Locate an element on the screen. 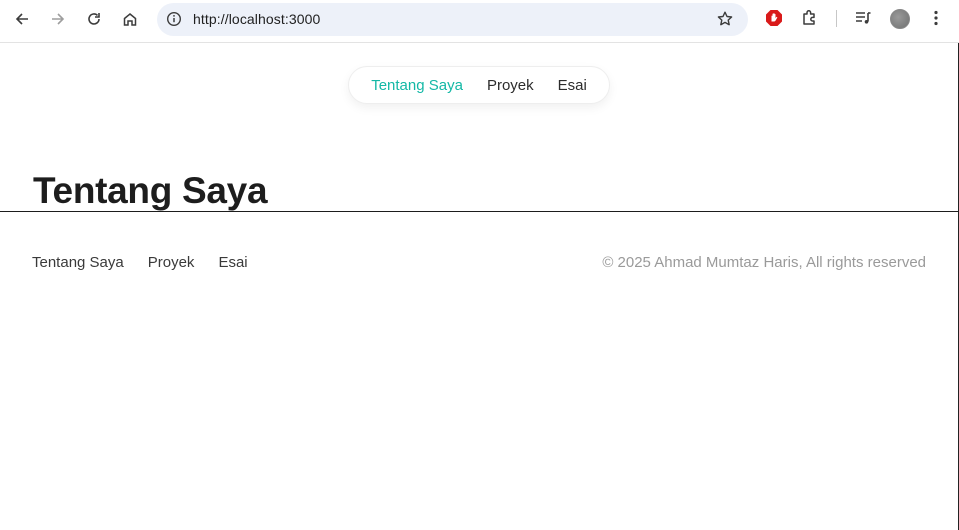  reload-button is located at coordinates (94, 19).